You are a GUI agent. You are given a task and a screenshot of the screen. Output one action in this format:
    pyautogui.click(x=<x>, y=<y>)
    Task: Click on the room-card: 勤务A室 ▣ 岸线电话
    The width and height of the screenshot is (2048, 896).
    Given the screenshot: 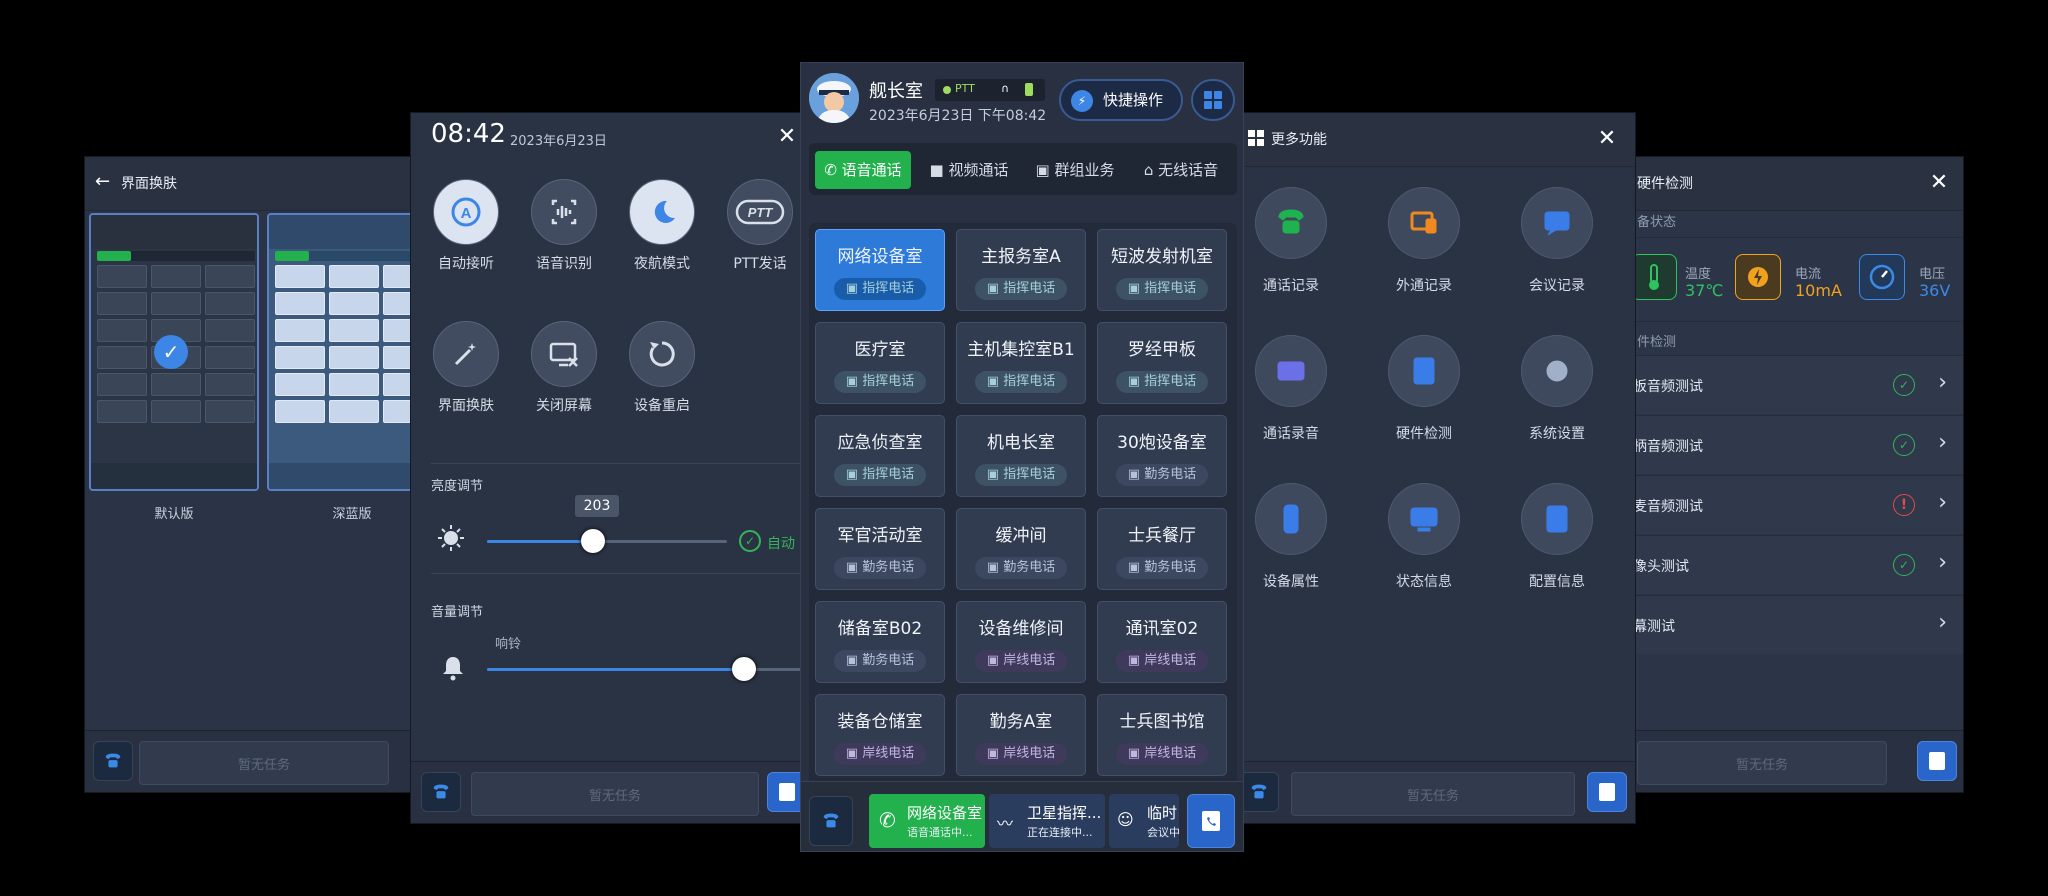 What is the action you would take?
    pyautogui.click(x=1021, y=735)
    